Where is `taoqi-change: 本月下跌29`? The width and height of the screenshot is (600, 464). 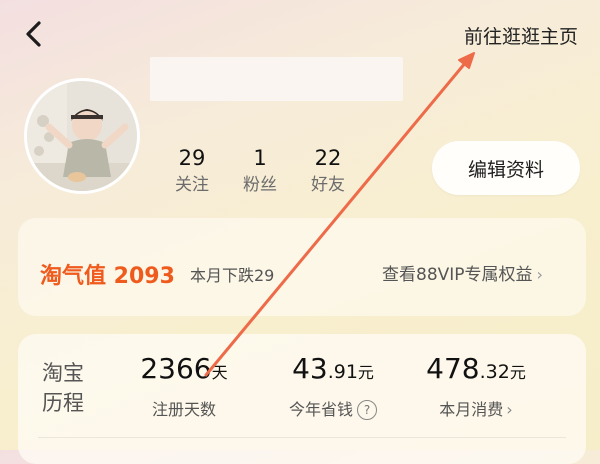 taoqi-change: 本月下跌29 is located at coordinates (232, 275).